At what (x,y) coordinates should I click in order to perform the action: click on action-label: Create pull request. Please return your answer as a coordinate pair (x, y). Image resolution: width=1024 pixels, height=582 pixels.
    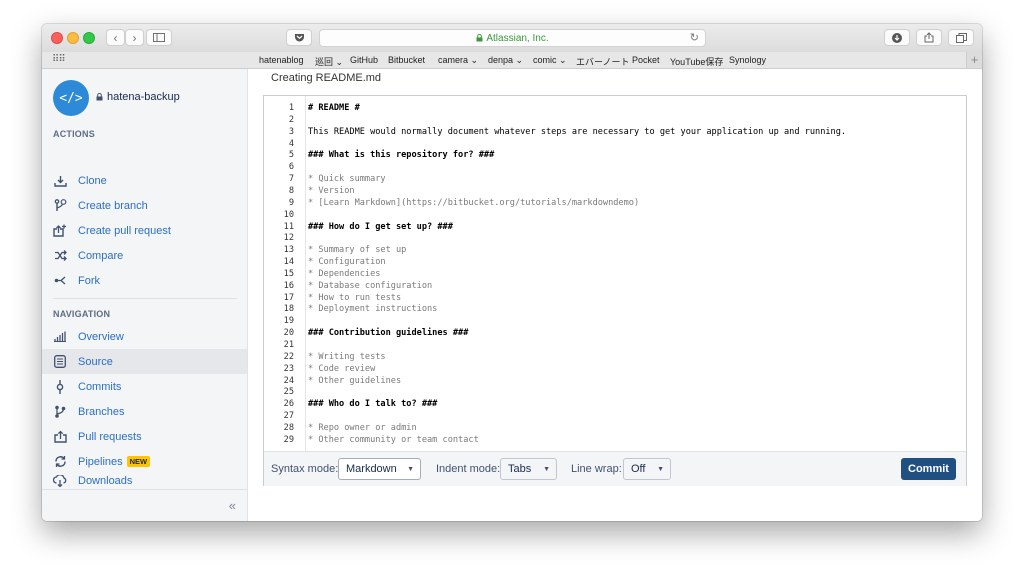
    Looking at the image, I should click on (124, 230).